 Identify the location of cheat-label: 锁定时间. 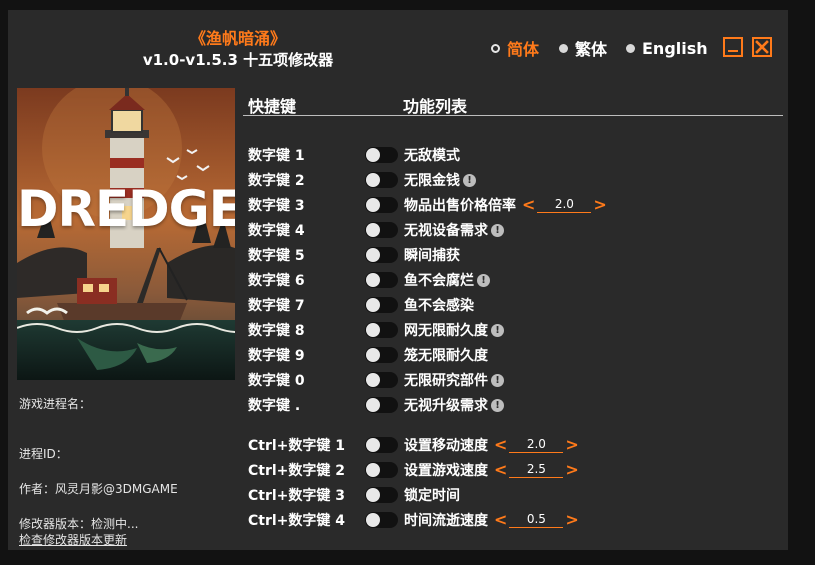
(432, 495).